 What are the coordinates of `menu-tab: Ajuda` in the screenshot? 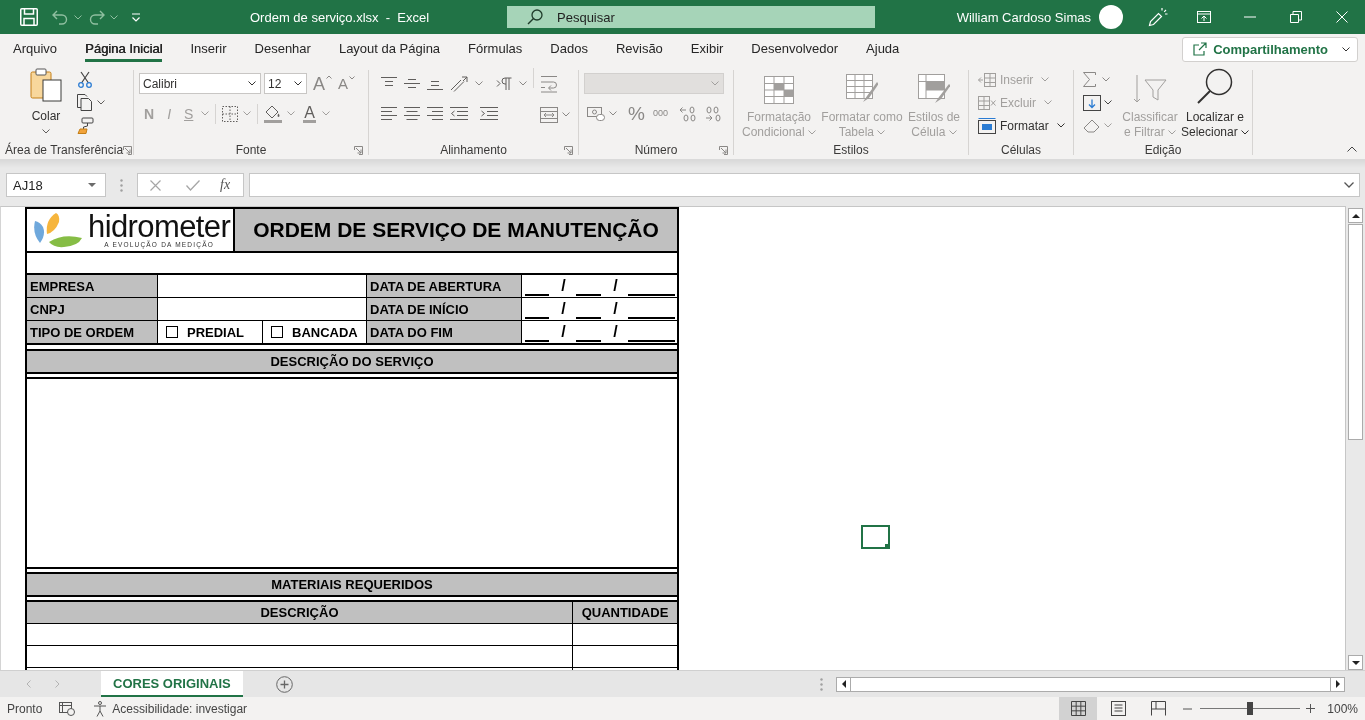 It's located at (883, 49).